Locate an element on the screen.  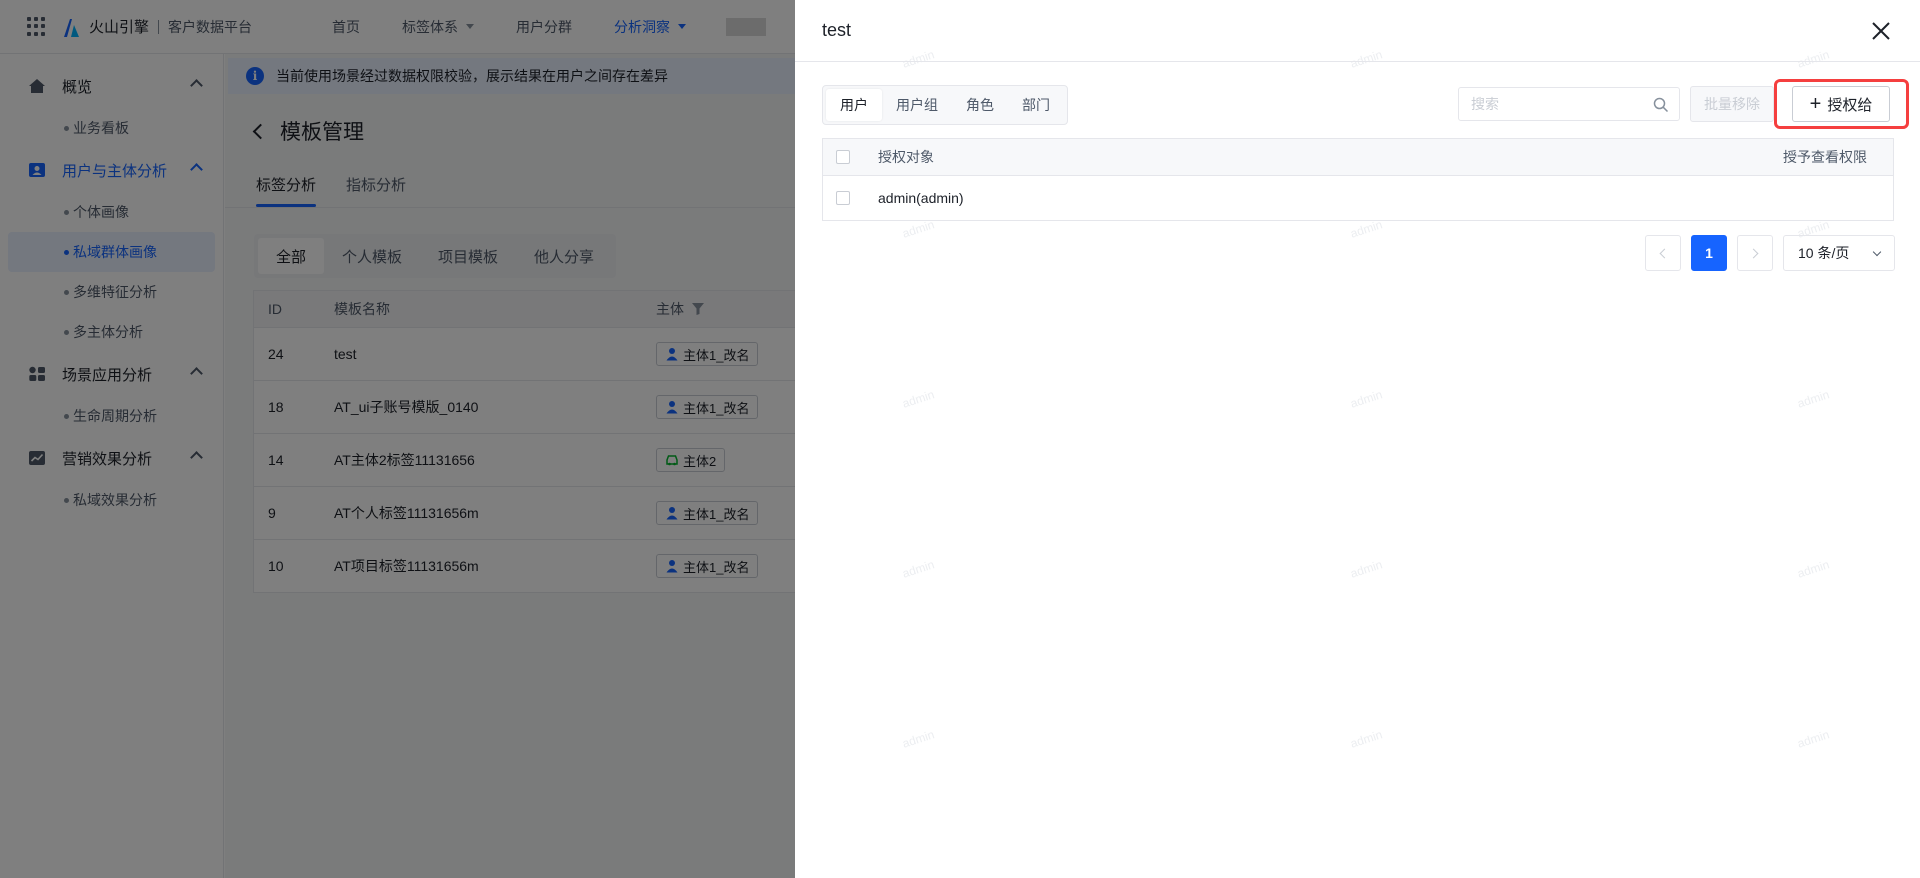
drawer-title: test is located at coordinates (837, 30).